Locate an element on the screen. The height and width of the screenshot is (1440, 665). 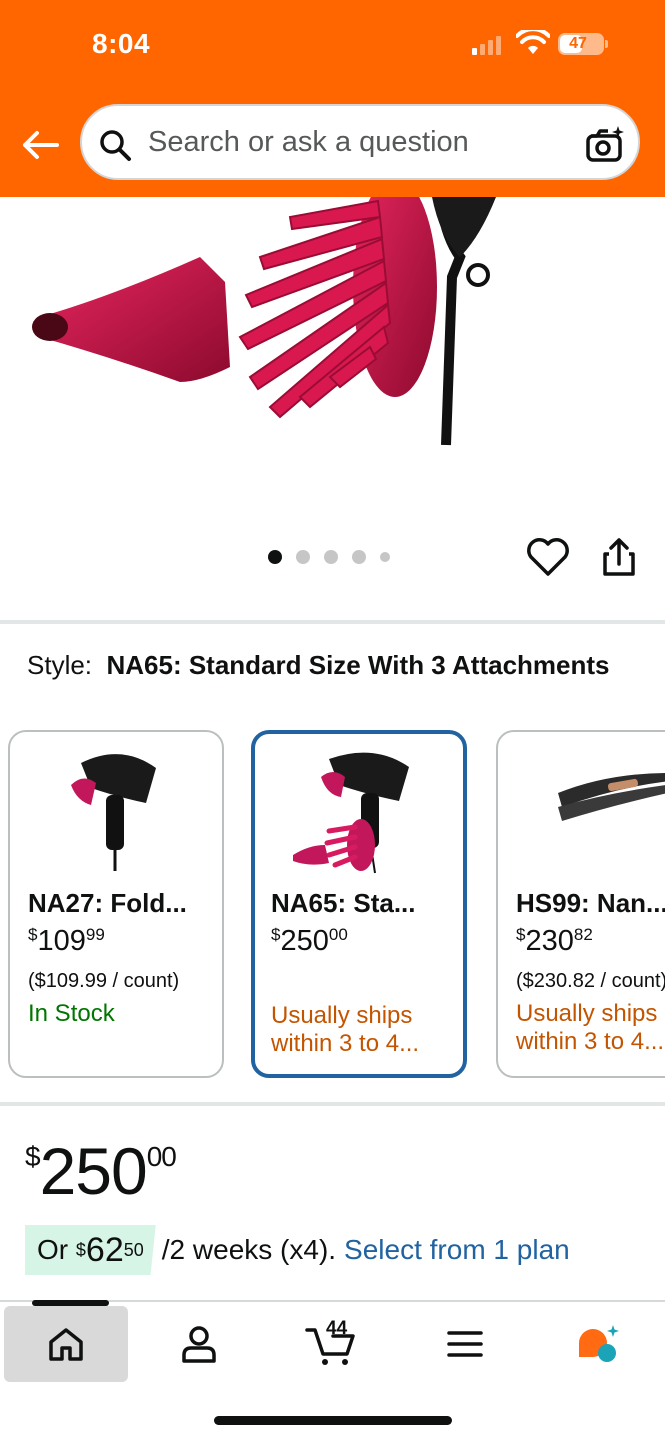
wifi-icon is located at coordinates (533, 42).